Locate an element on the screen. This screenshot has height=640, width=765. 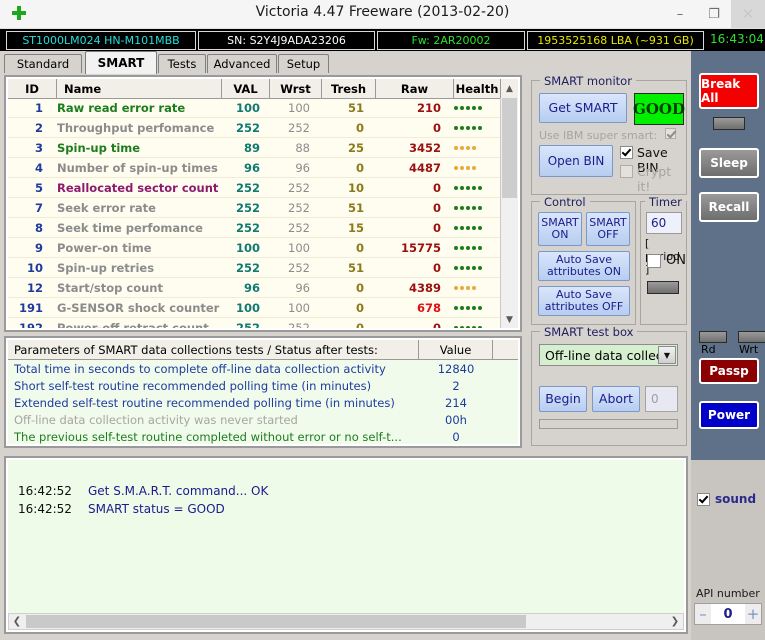
table-row: 3 Spin-up time 89 88 25 3452 is located at coordinates (254, 148).